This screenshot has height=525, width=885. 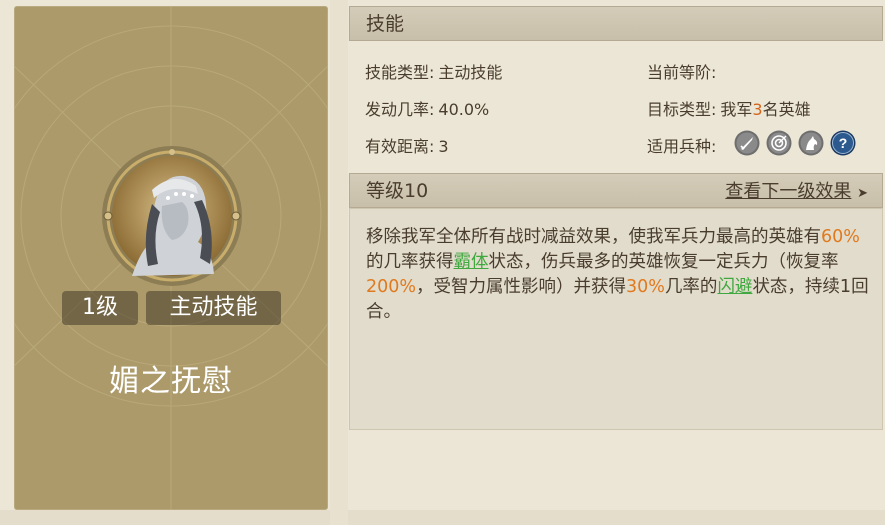 What do you see at coordinates (757, 109) in the screenshot?
I see `target-count: 3` at bounding box center [757, 109].